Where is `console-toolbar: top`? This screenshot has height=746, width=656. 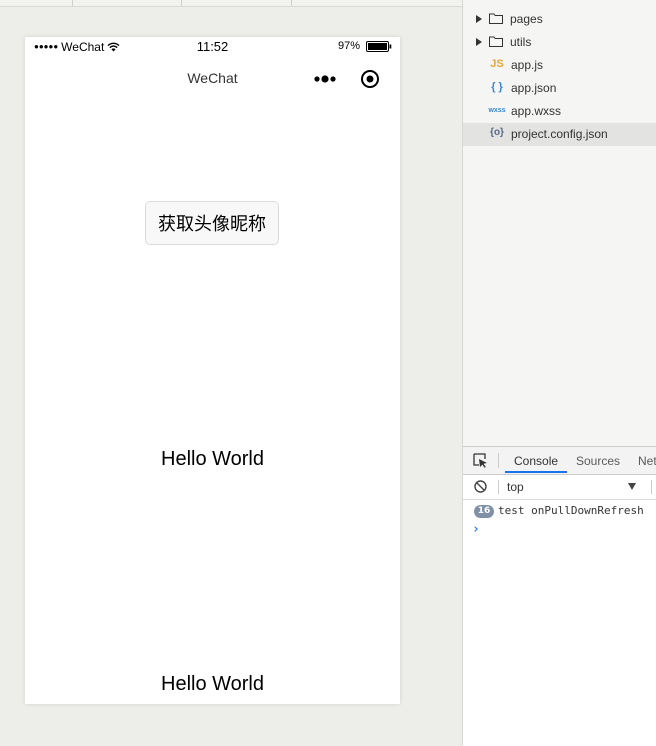 console-toolbar: top is located at coordinates (559, 487).